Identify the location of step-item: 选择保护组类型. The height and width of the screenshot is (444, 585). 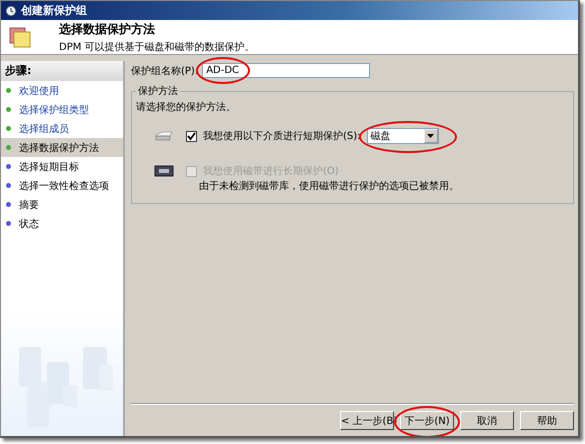
(62, 109).